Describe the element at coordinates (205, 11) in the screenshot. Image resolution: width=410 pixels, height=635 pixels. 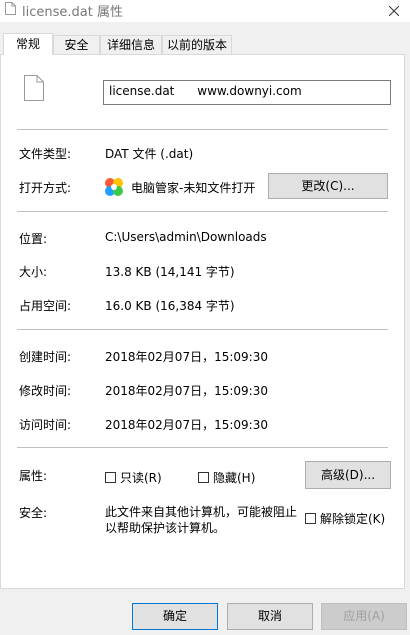
I see `title-bar: license.dat 属性` at that location.